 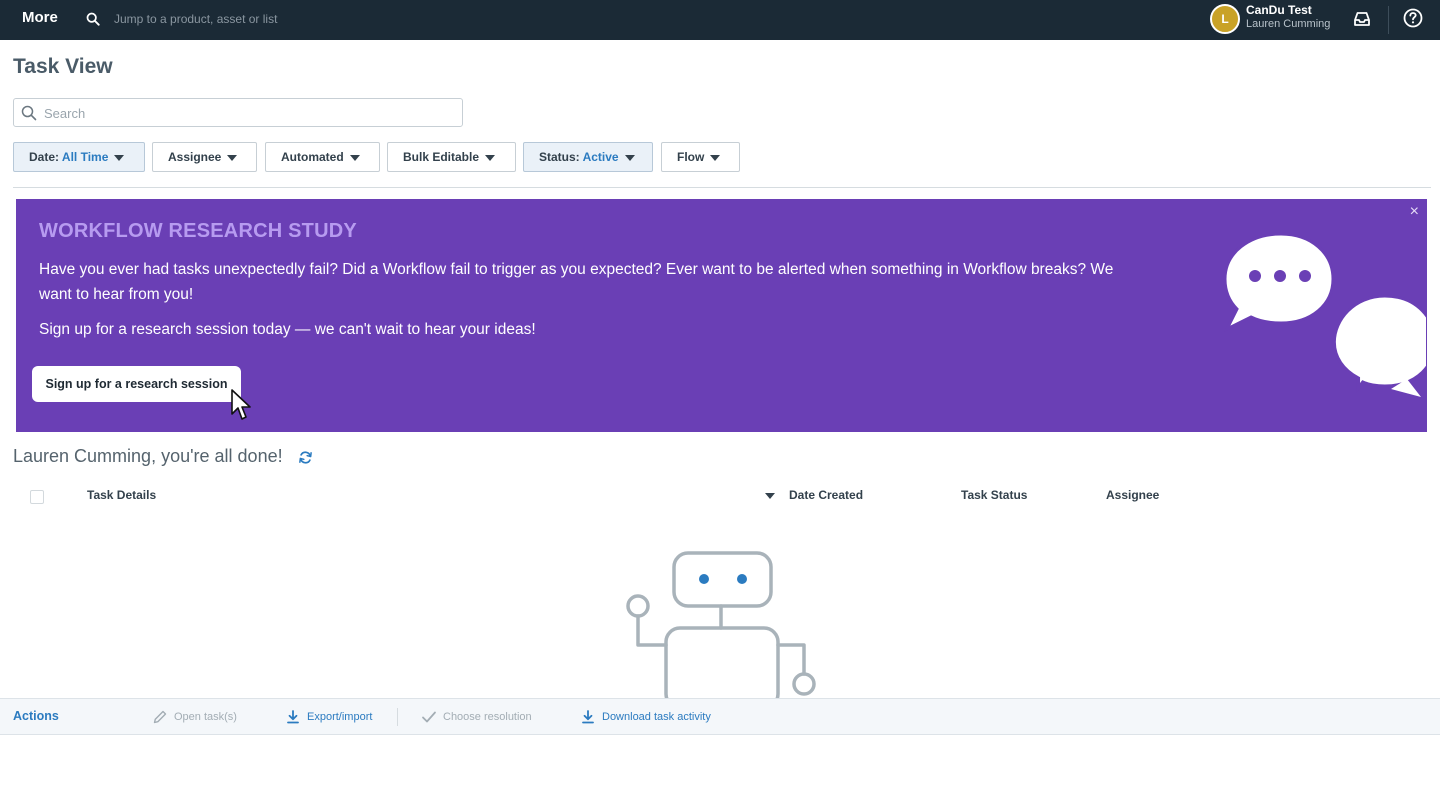 What do you see at coordinates (656, 717) in the screenshot?
I see `download-task-activity-label: Download task activity` at bounding box center [656, 717].